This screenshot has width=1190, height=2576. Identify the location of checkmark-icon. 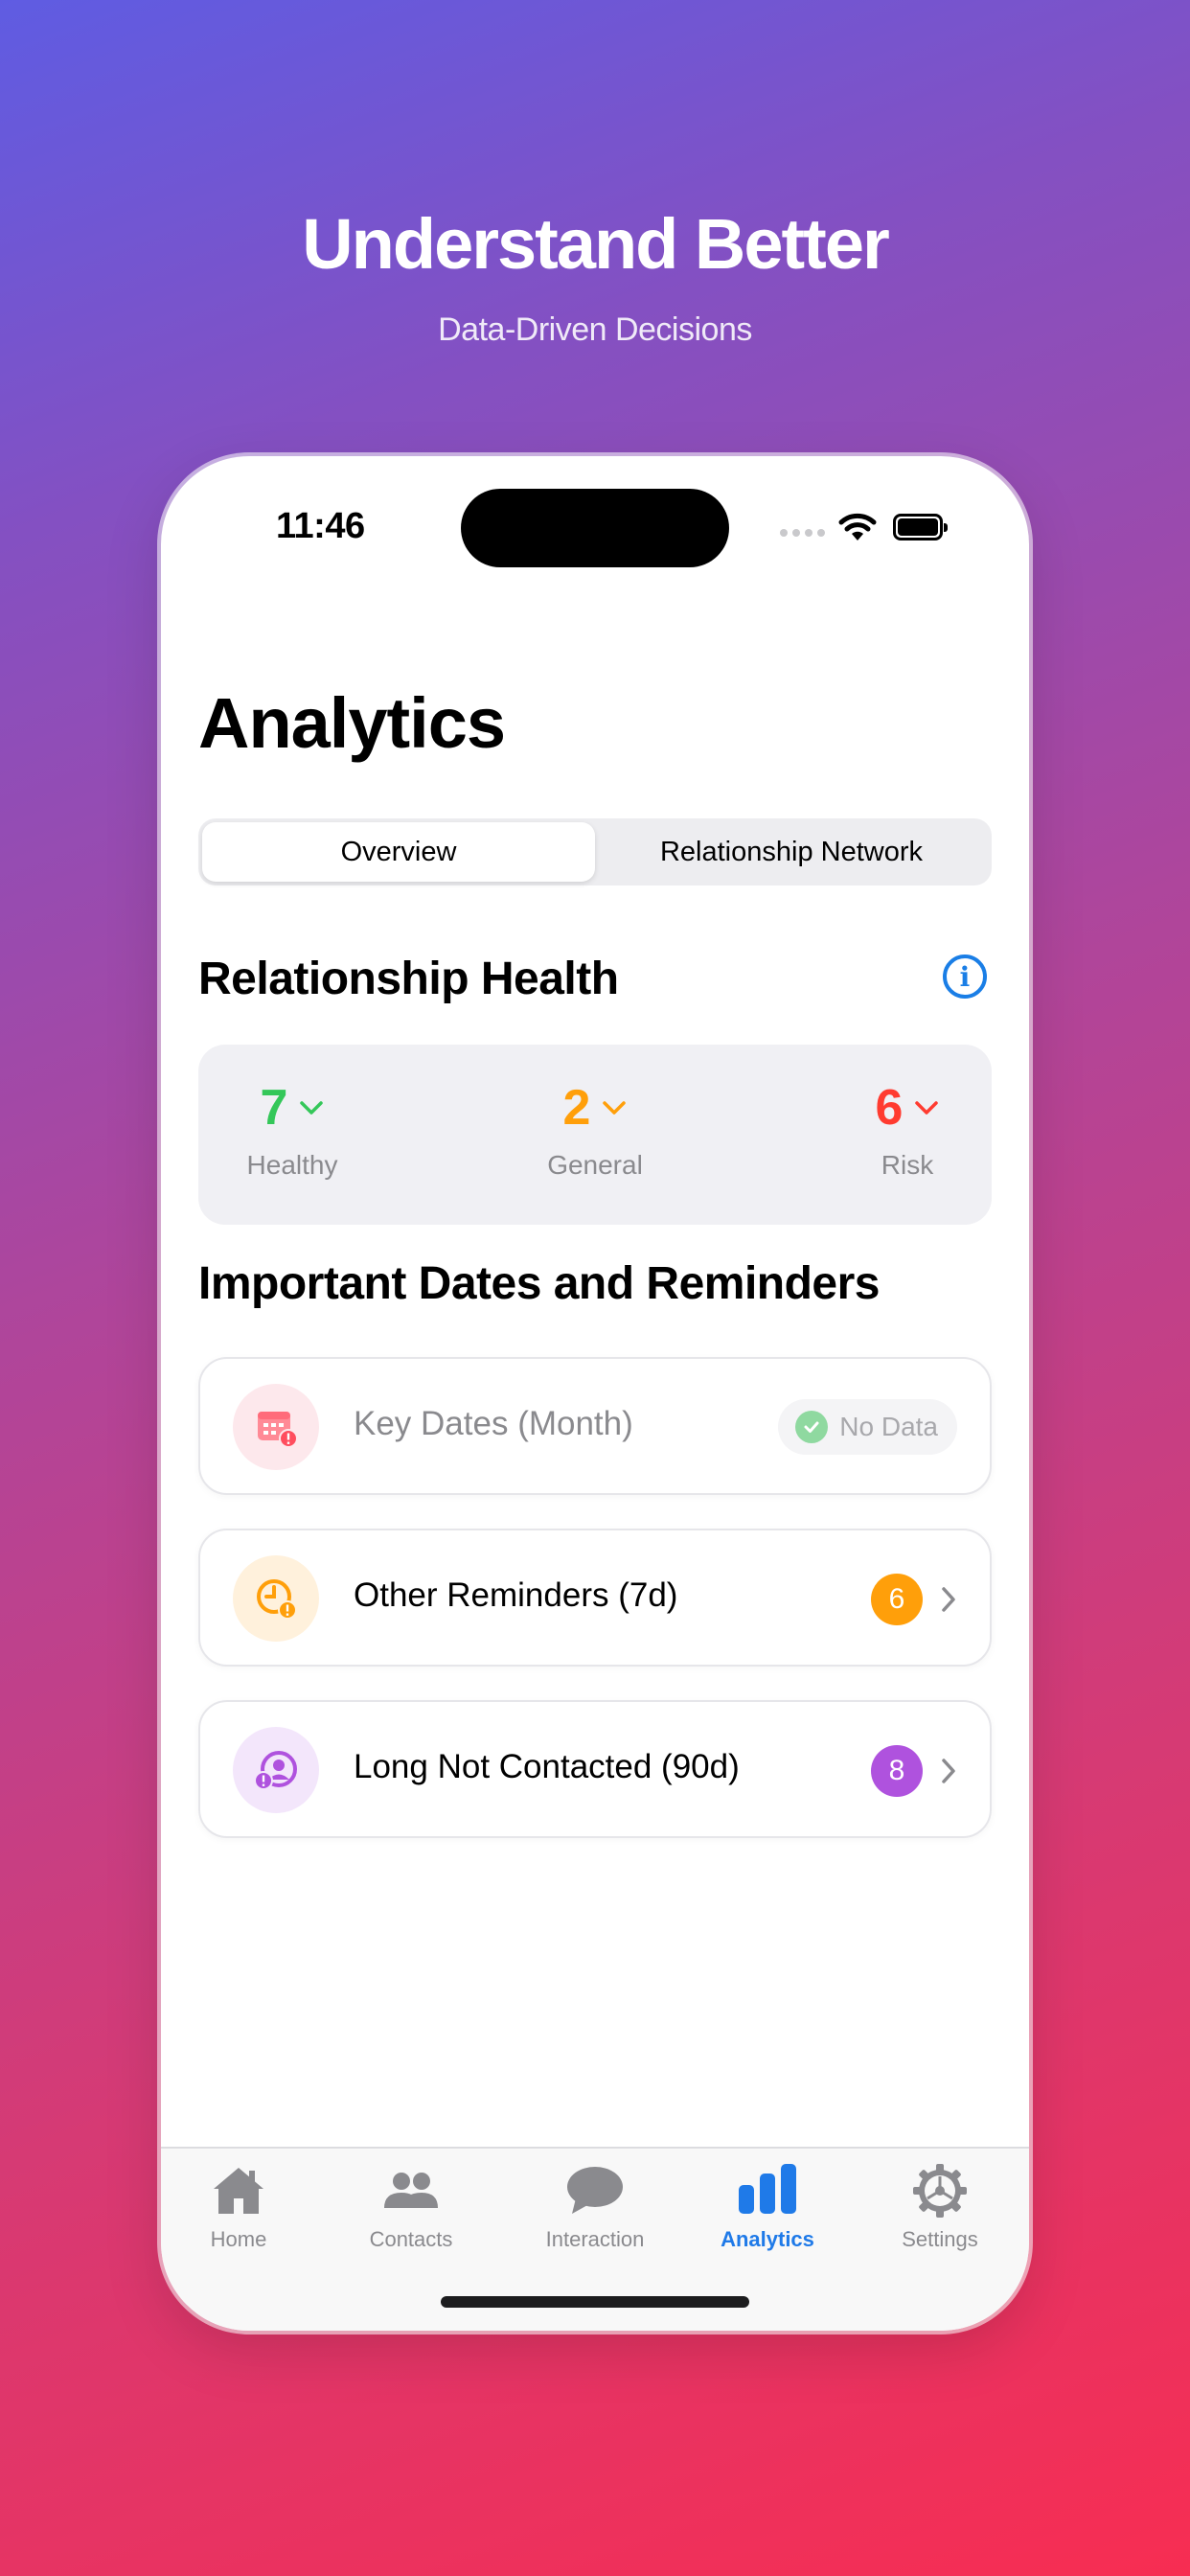
(812, 1427).